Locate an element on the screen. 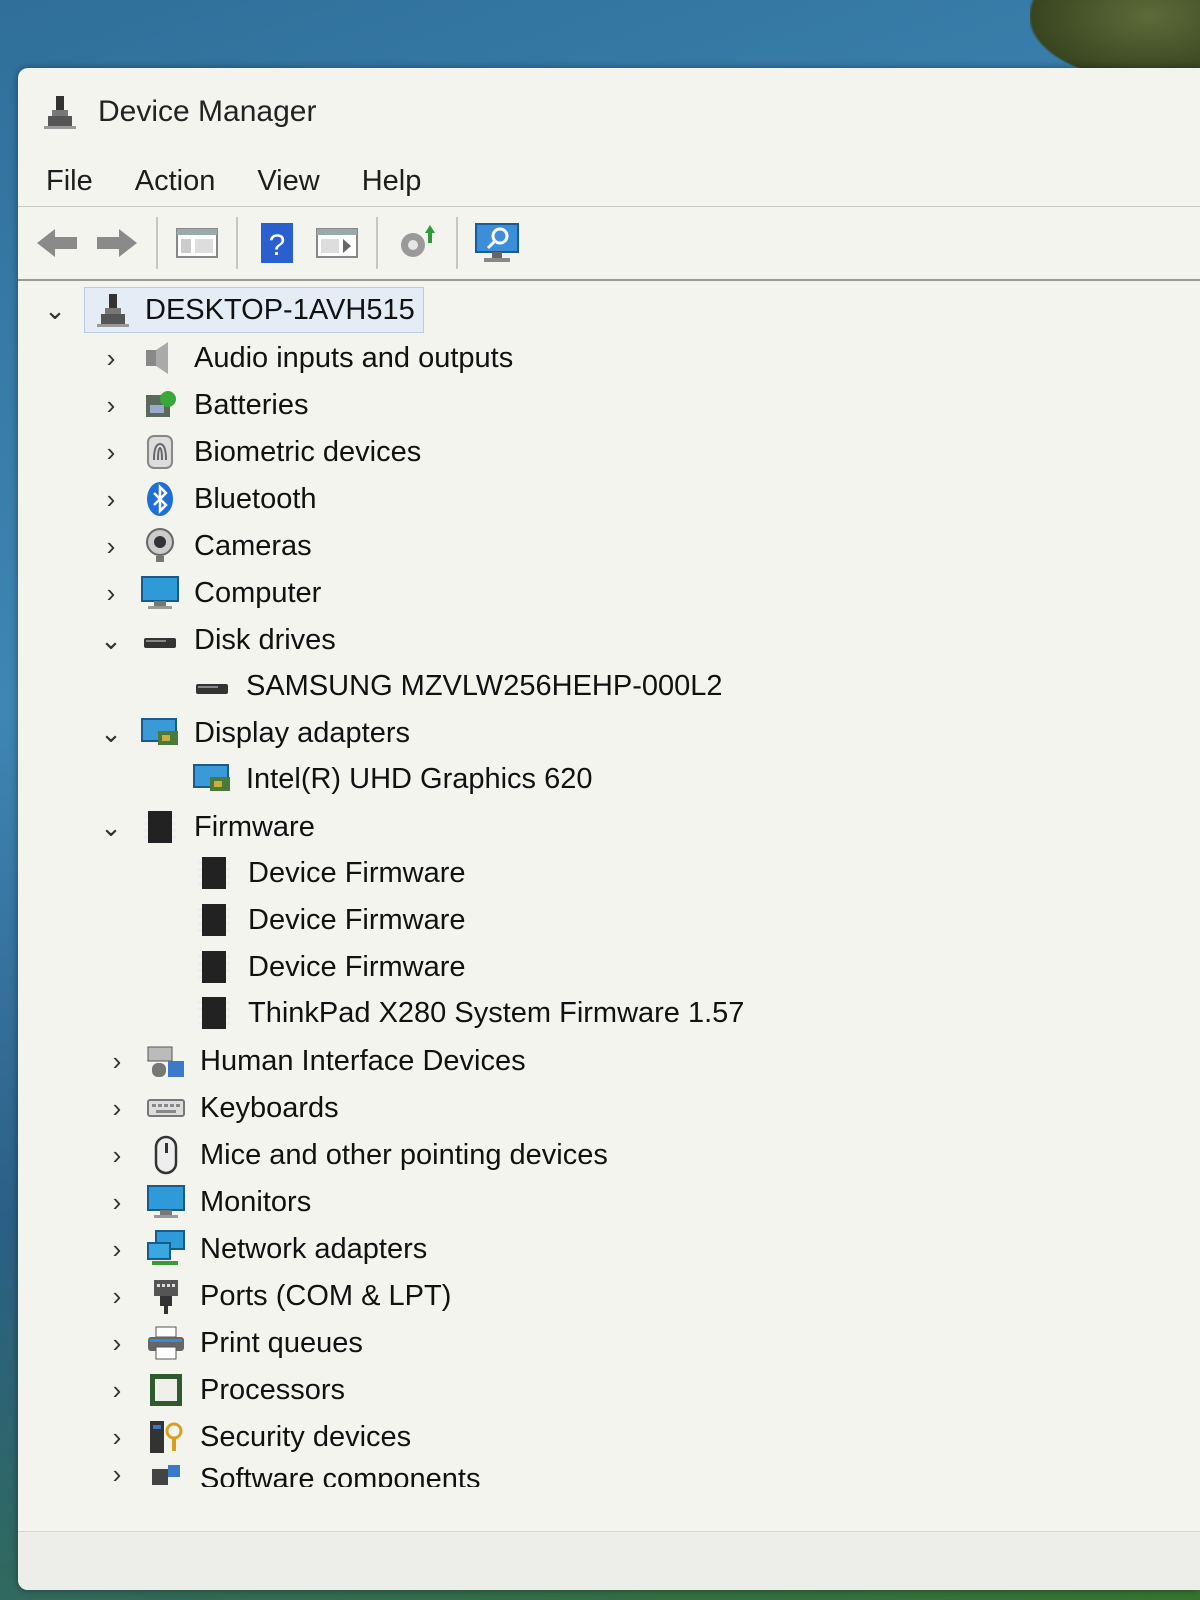  show-action-pane-button is located at coordinates (337, 243).